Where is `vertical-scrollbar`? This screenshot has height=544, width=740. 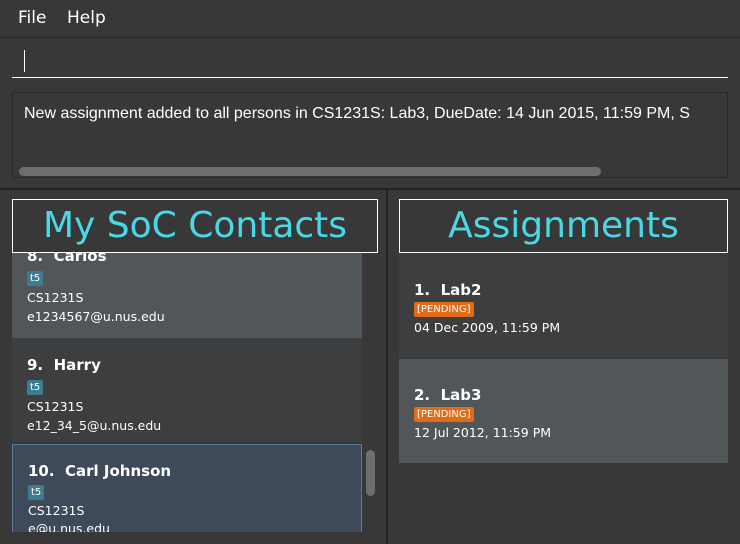
vertical-scrollbar is located at coordinates (371, 392).